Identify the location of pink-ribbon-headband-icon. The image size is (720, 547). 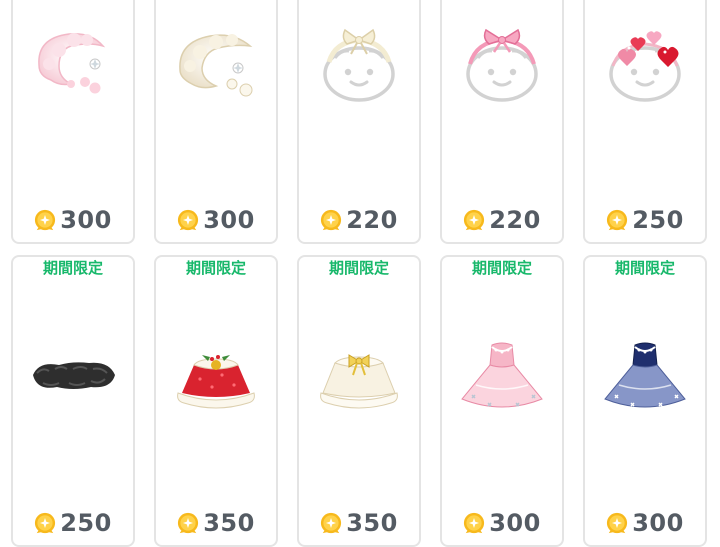
(502, 68).